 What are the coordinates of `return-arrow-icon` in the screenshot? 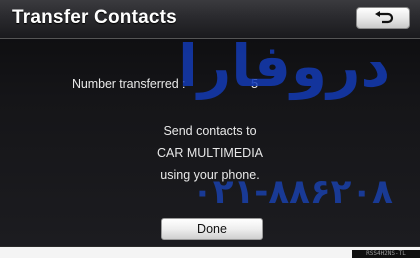 It's located at (384, 17).